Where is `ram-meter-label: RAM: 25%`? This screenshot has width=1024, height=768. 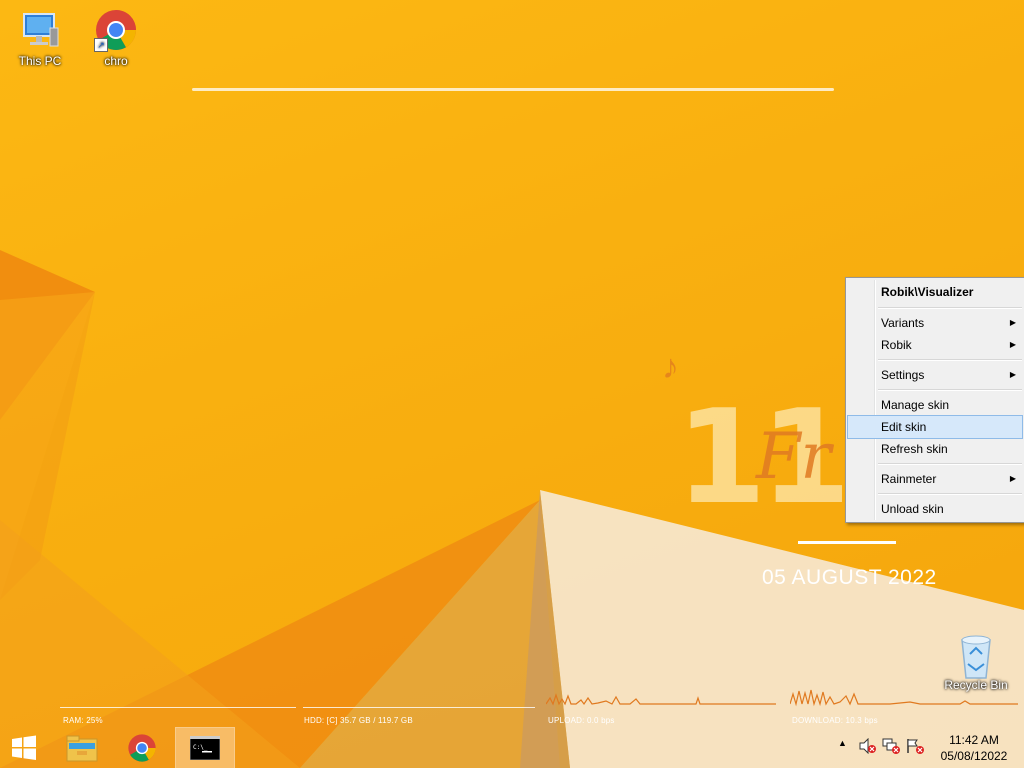 ram-meter-label: RAM: 25% is located at coordinates (83, 720).